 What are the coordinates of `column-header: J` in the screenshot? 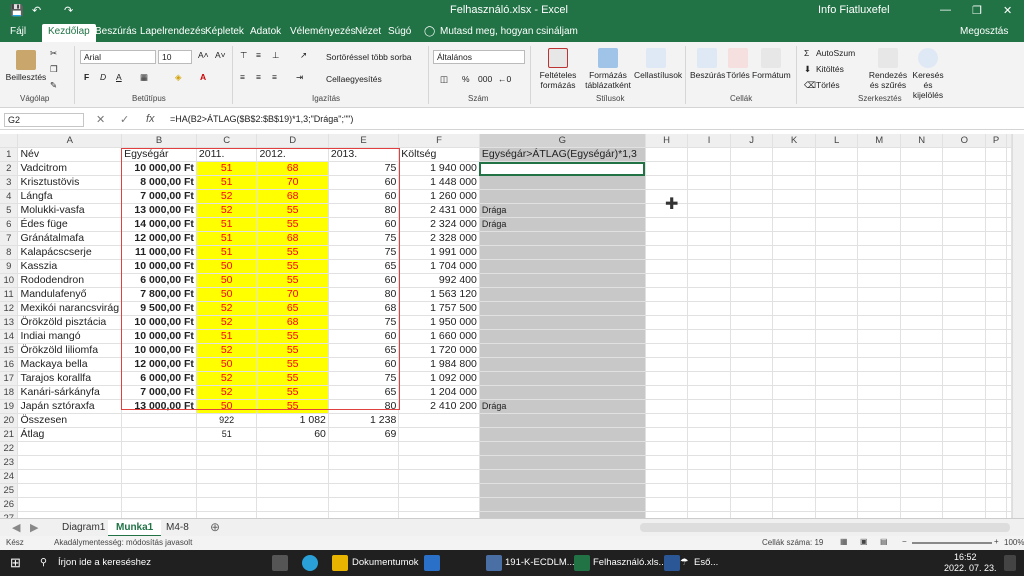 It's located at (752, 141).